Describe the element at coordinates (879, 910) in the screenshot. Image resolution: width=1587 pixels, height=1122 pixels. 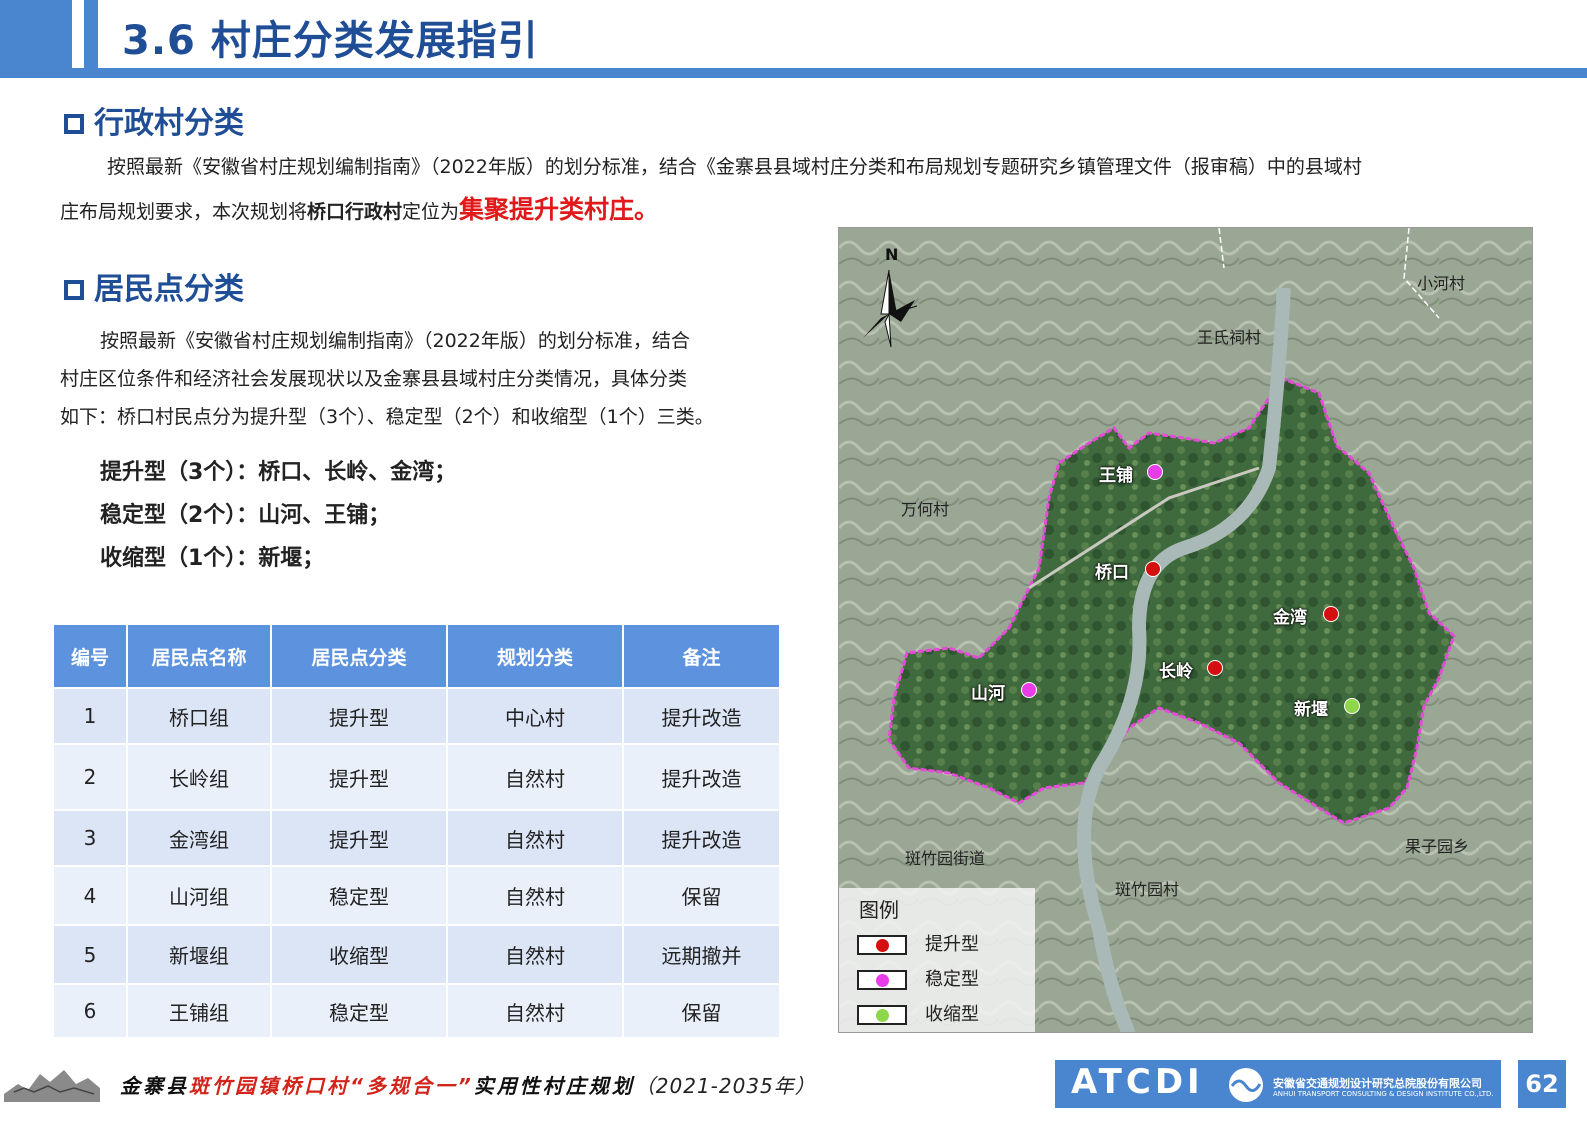
I see `legend-title: 图例` at that location.